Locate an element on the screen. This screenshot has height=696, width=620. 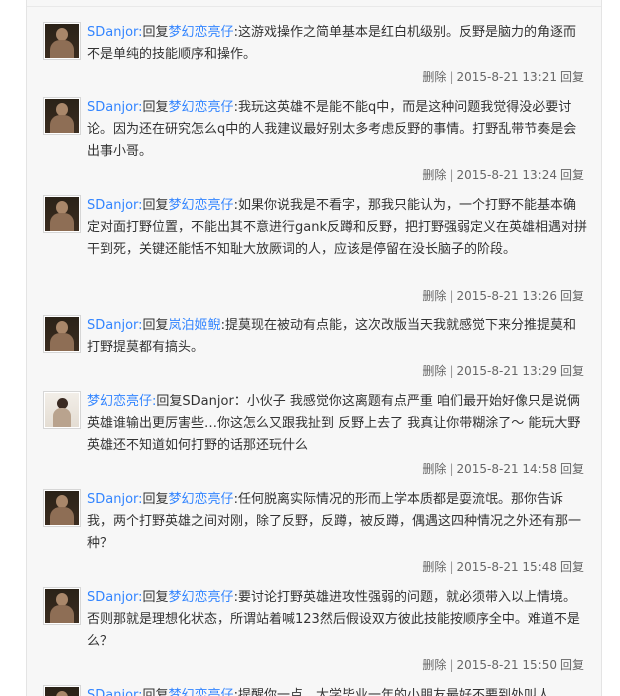
reply-target-text: SDanjor is located at coordinates (208, 401).